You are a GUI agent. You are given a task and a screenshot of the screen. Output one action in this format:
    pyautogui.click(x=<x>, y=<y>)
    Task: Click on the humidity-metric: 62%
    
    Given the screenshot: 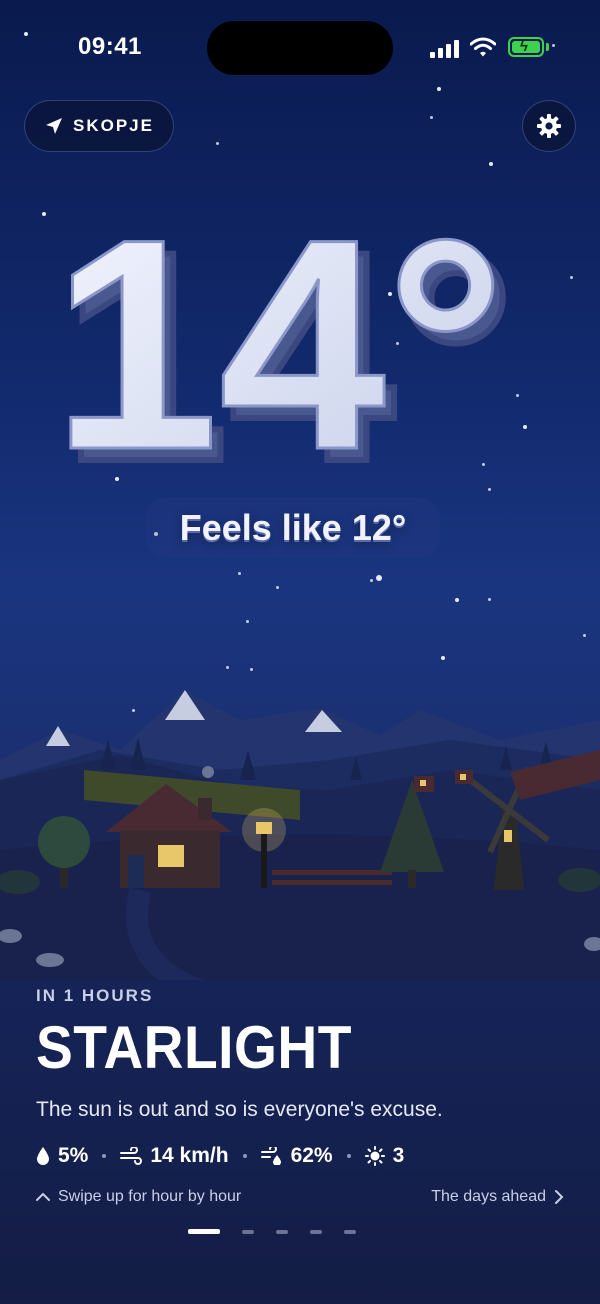 What is the action you would take?
    pyautogui.click(x=296, y=1156)
    